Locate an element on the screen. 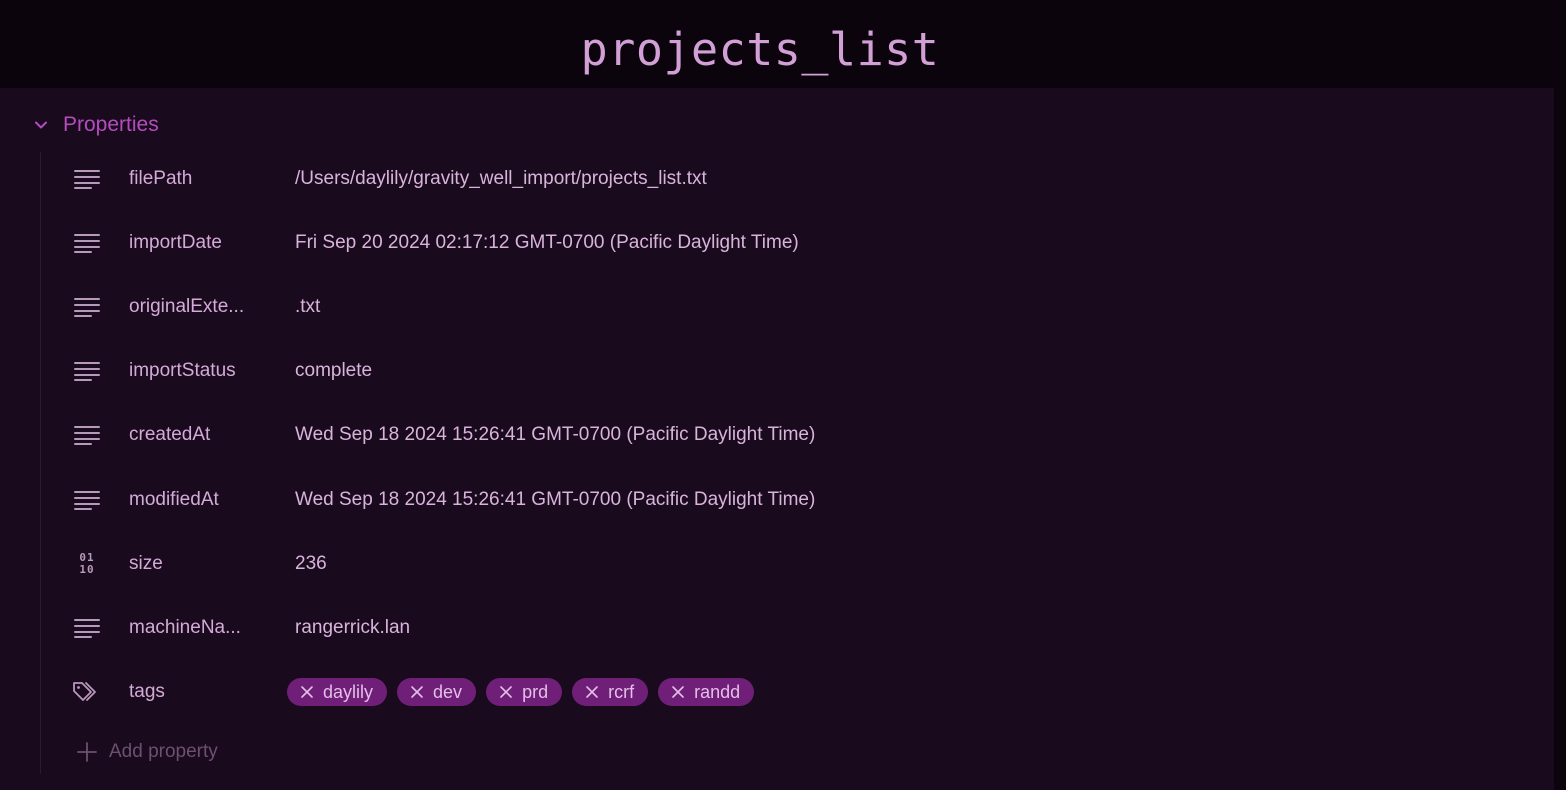  tag-label: daylily is located at coordinates (348, 691).